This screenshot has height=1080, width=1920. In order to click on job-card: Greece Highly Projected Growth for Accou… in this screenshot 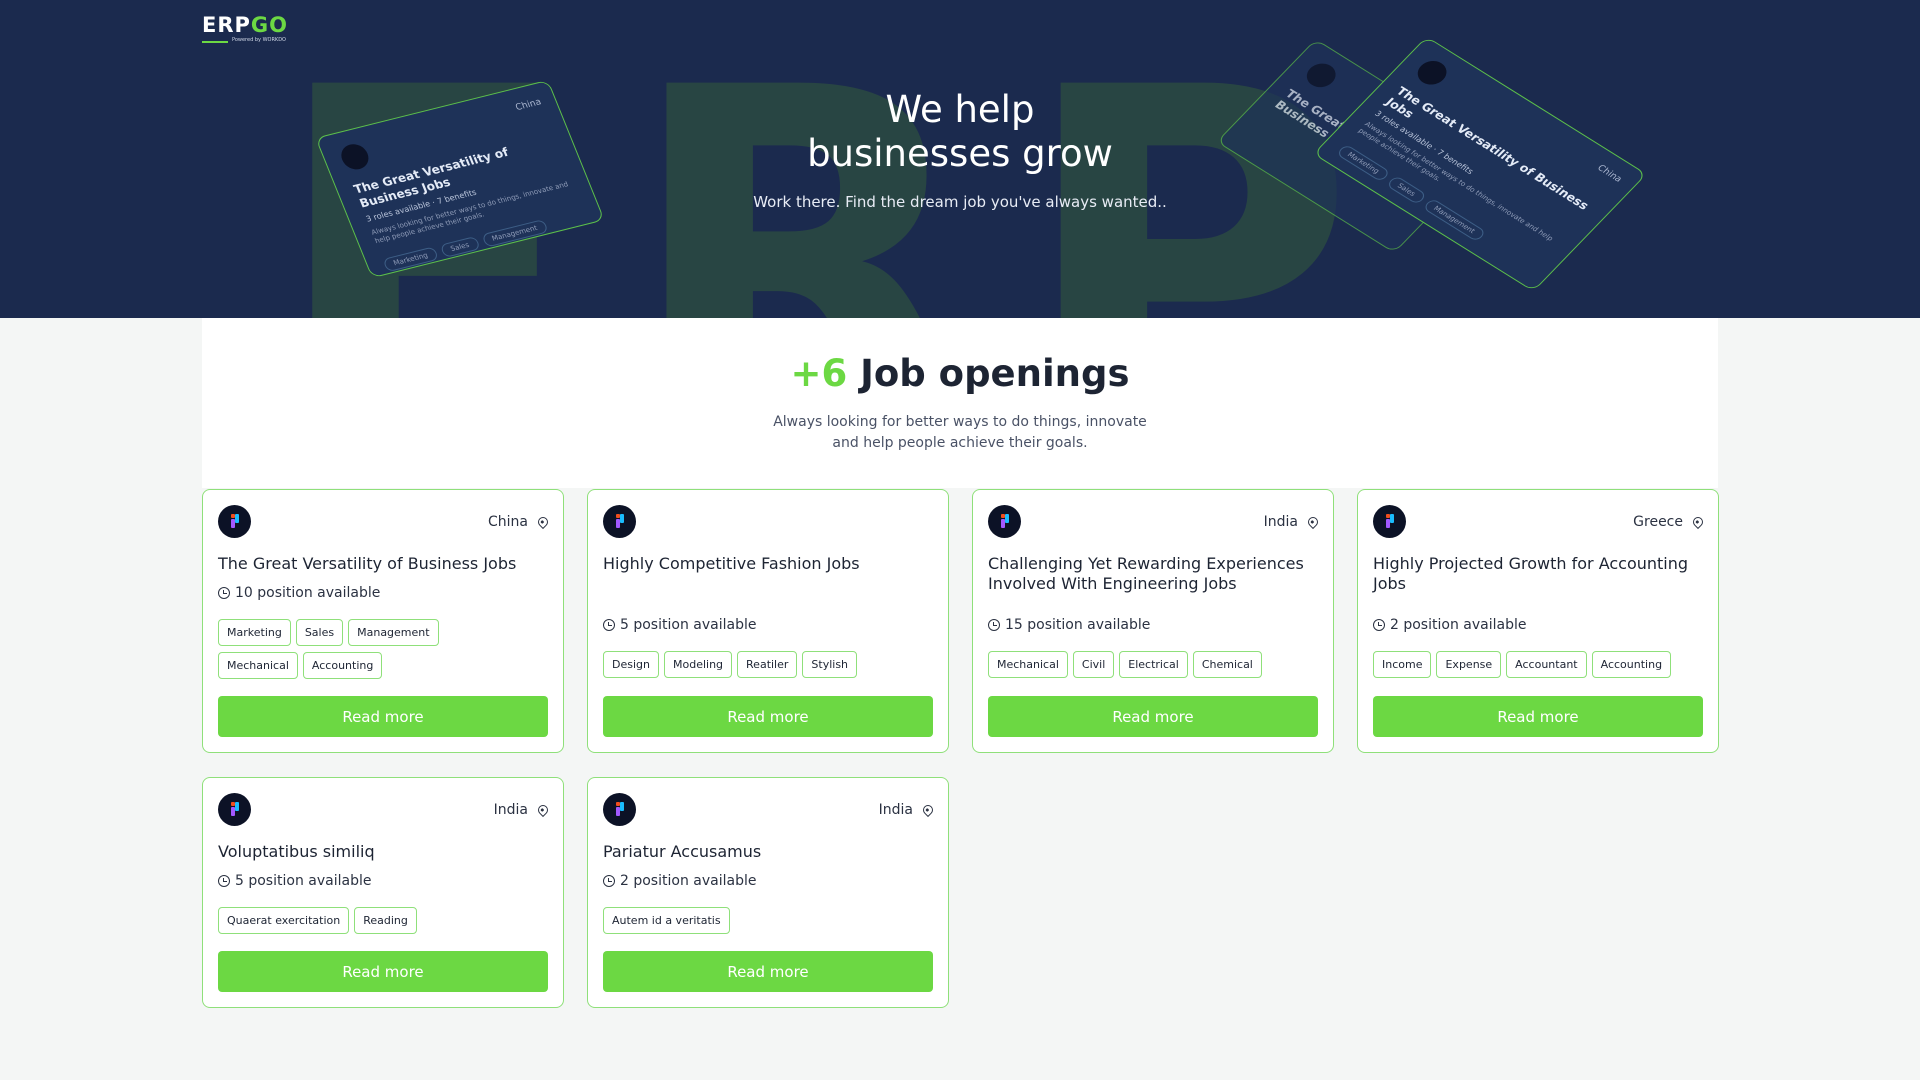, I will do `click(1538, 621)`.